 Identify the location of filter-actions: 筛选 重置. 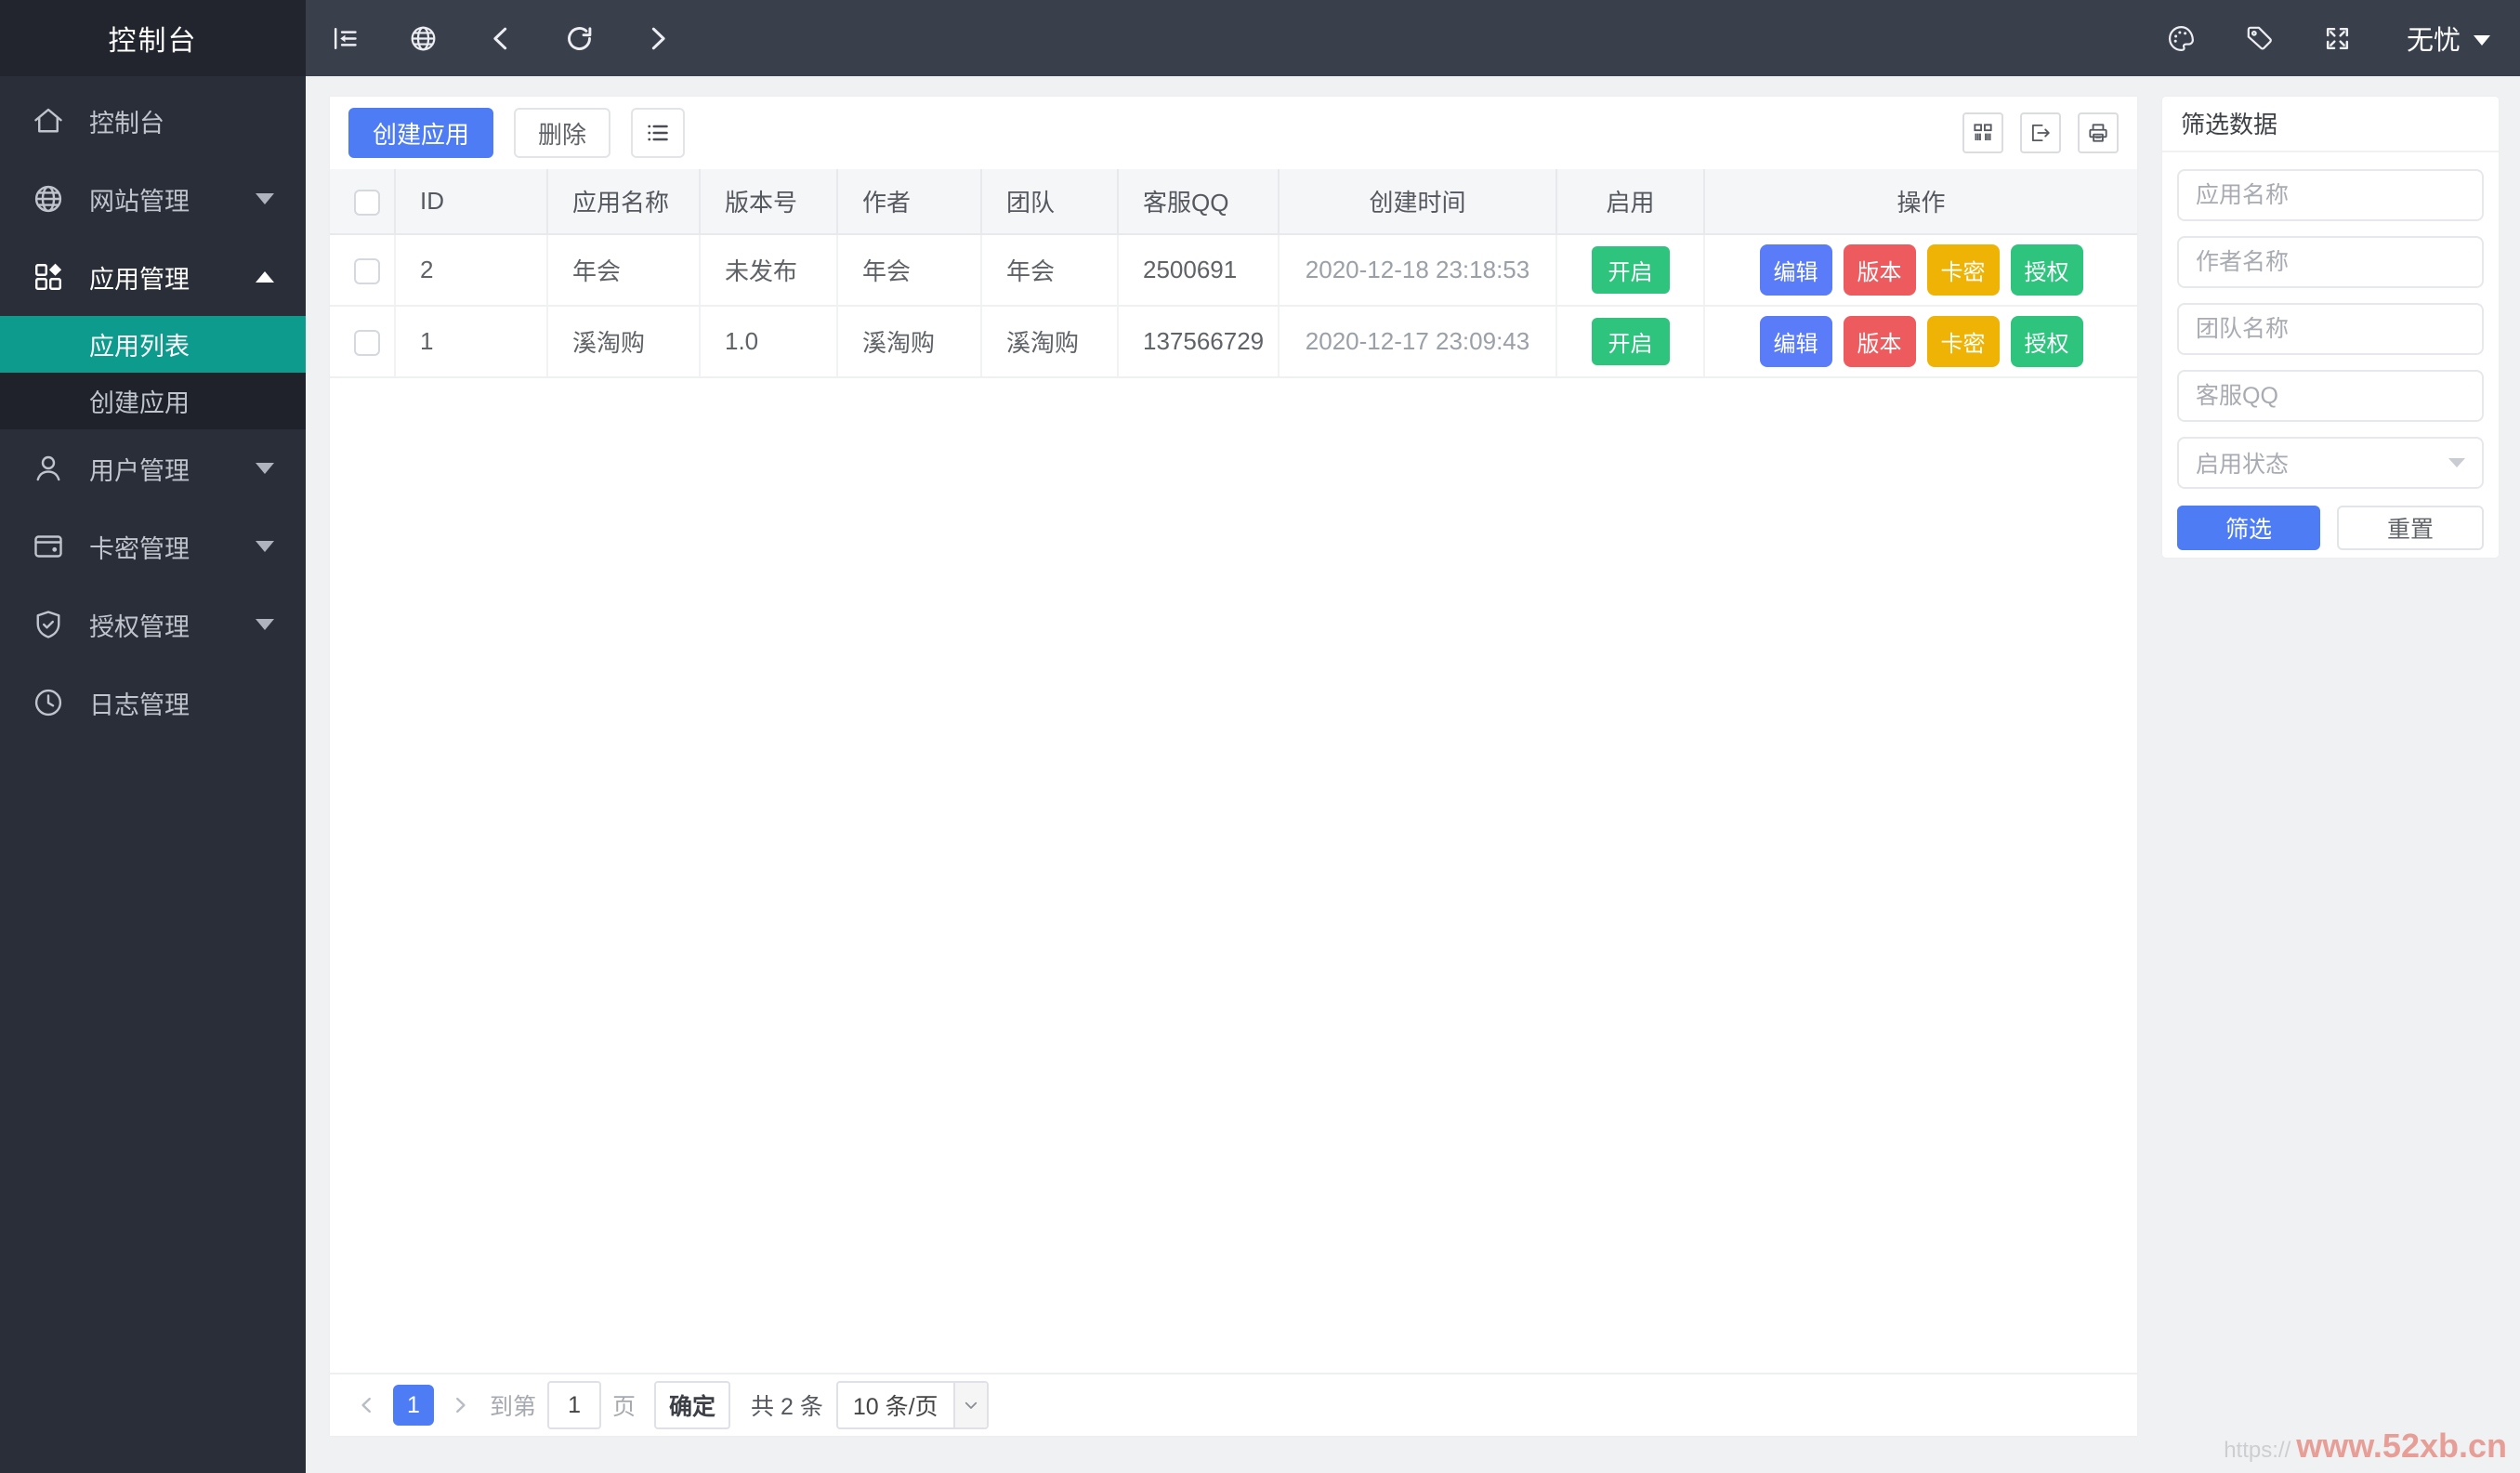
(2330, 528).